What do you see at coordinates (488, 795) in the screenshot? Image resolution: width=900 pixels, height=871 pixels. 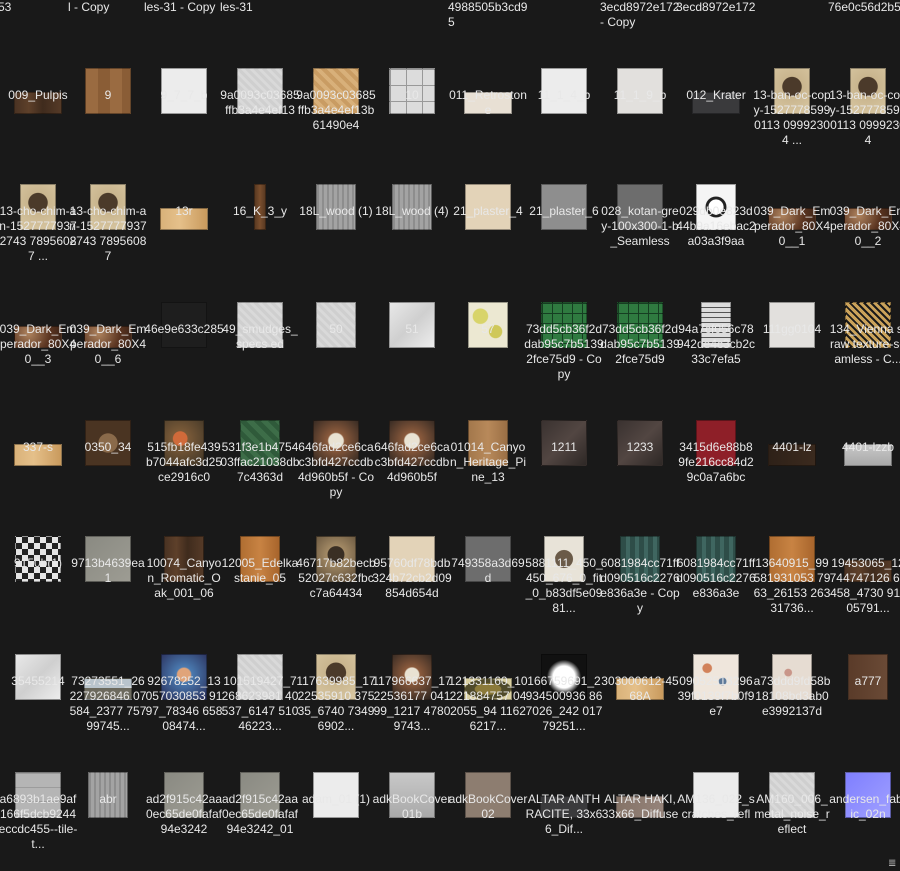 I see `file-item: adkBookCover02` at bounding box center [488, 795].